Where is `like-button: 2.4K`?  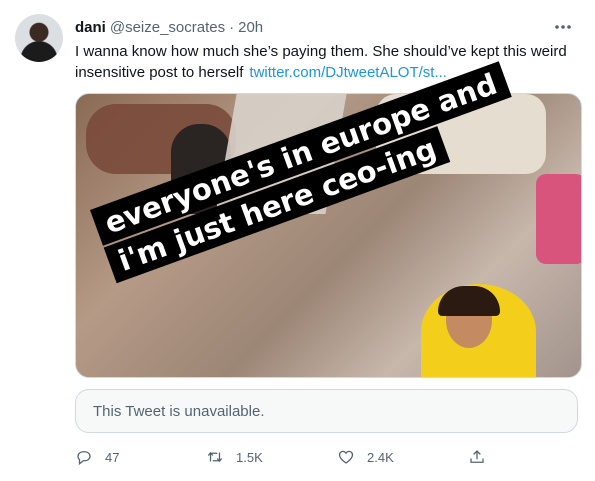
like-button: 2.4K is located at coordinates (402, 457).